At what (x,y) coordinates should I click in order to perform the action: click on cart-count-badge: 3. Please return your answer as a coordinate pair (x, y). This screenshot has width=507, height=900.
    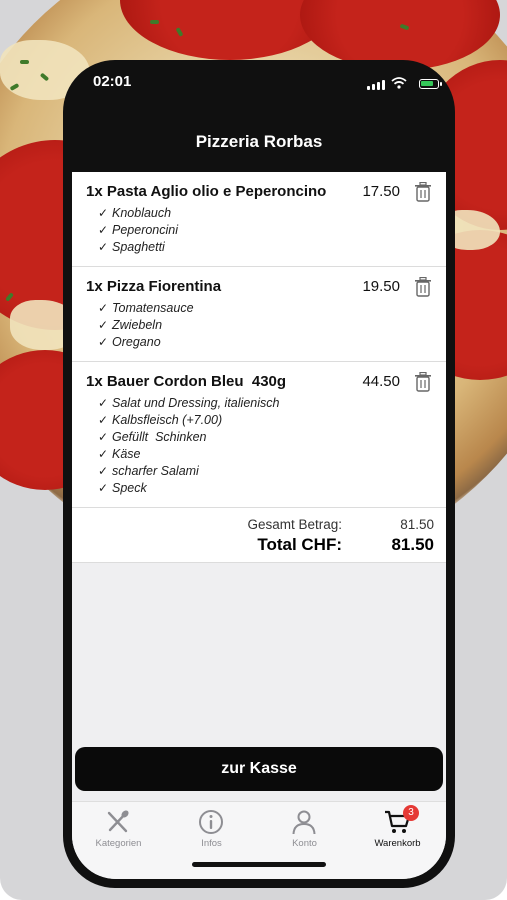
    Looking at the image, I should click on (411, 813).